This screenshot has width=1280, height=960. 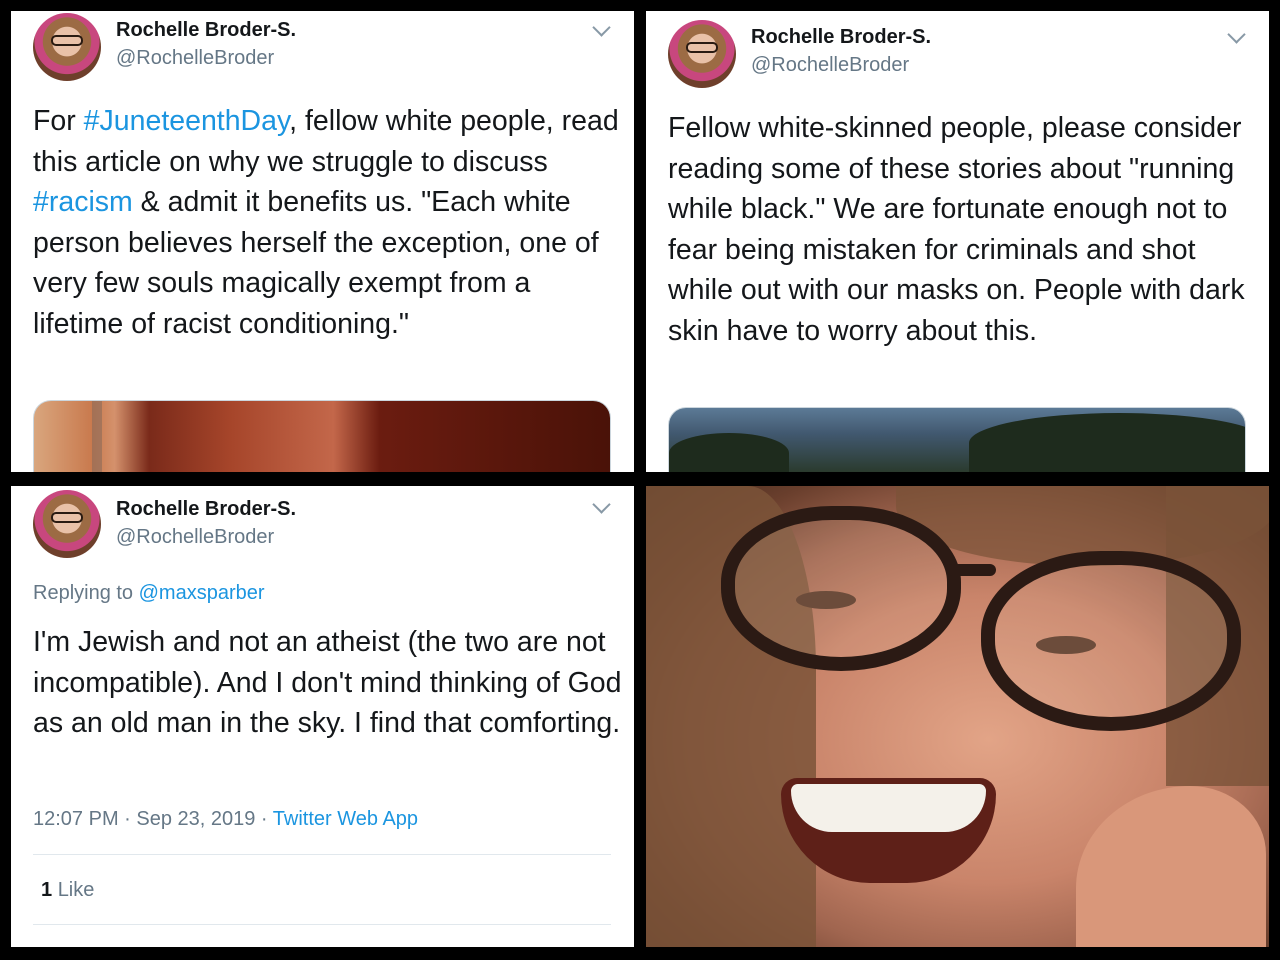 I want to click on source-link: Twitter Web App, so click(x=345, y=819).